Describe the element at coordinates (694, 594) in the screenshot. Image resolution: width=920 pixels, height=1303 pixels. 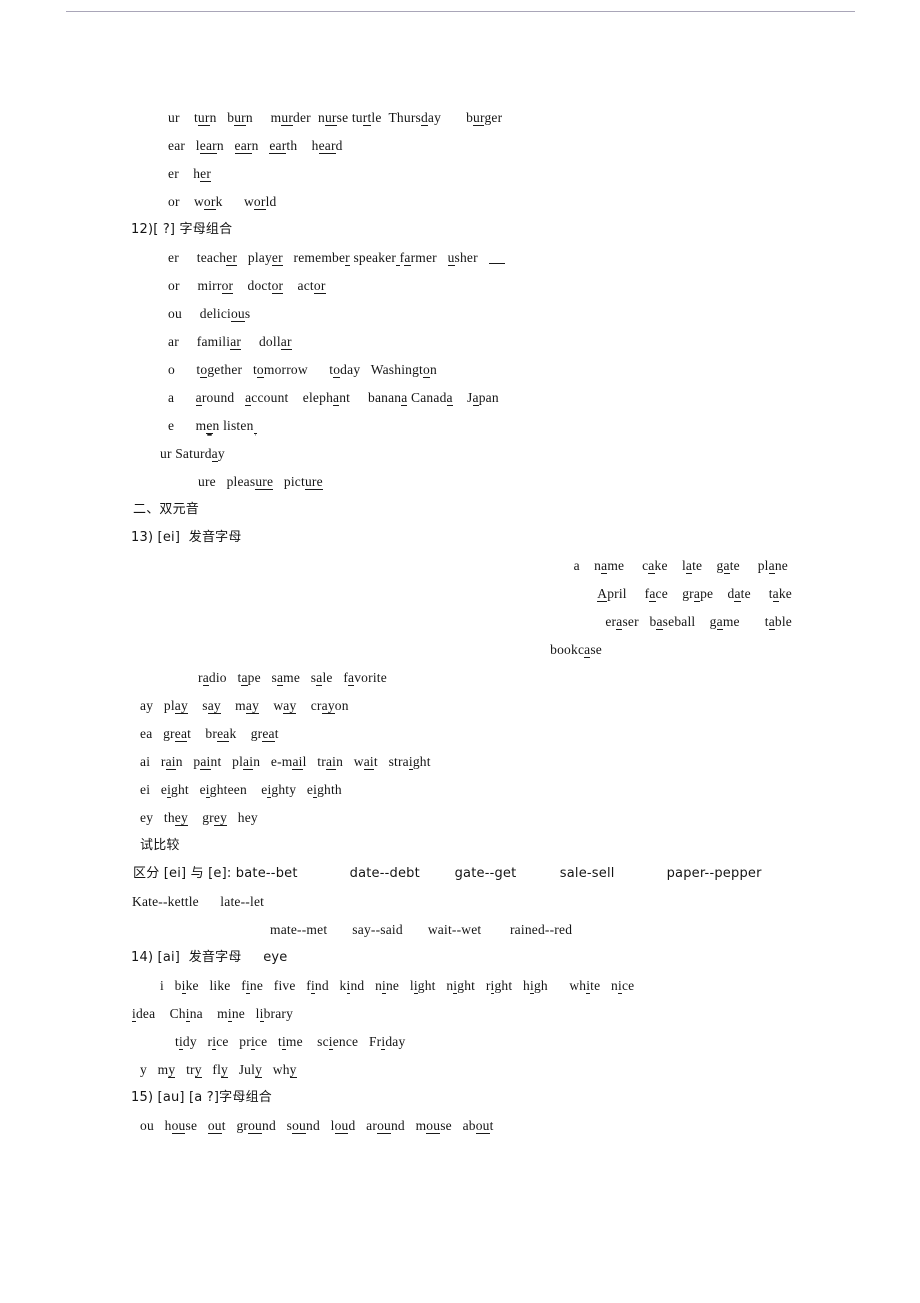
I see `word-row-a-april: April face grape date take` at that location.